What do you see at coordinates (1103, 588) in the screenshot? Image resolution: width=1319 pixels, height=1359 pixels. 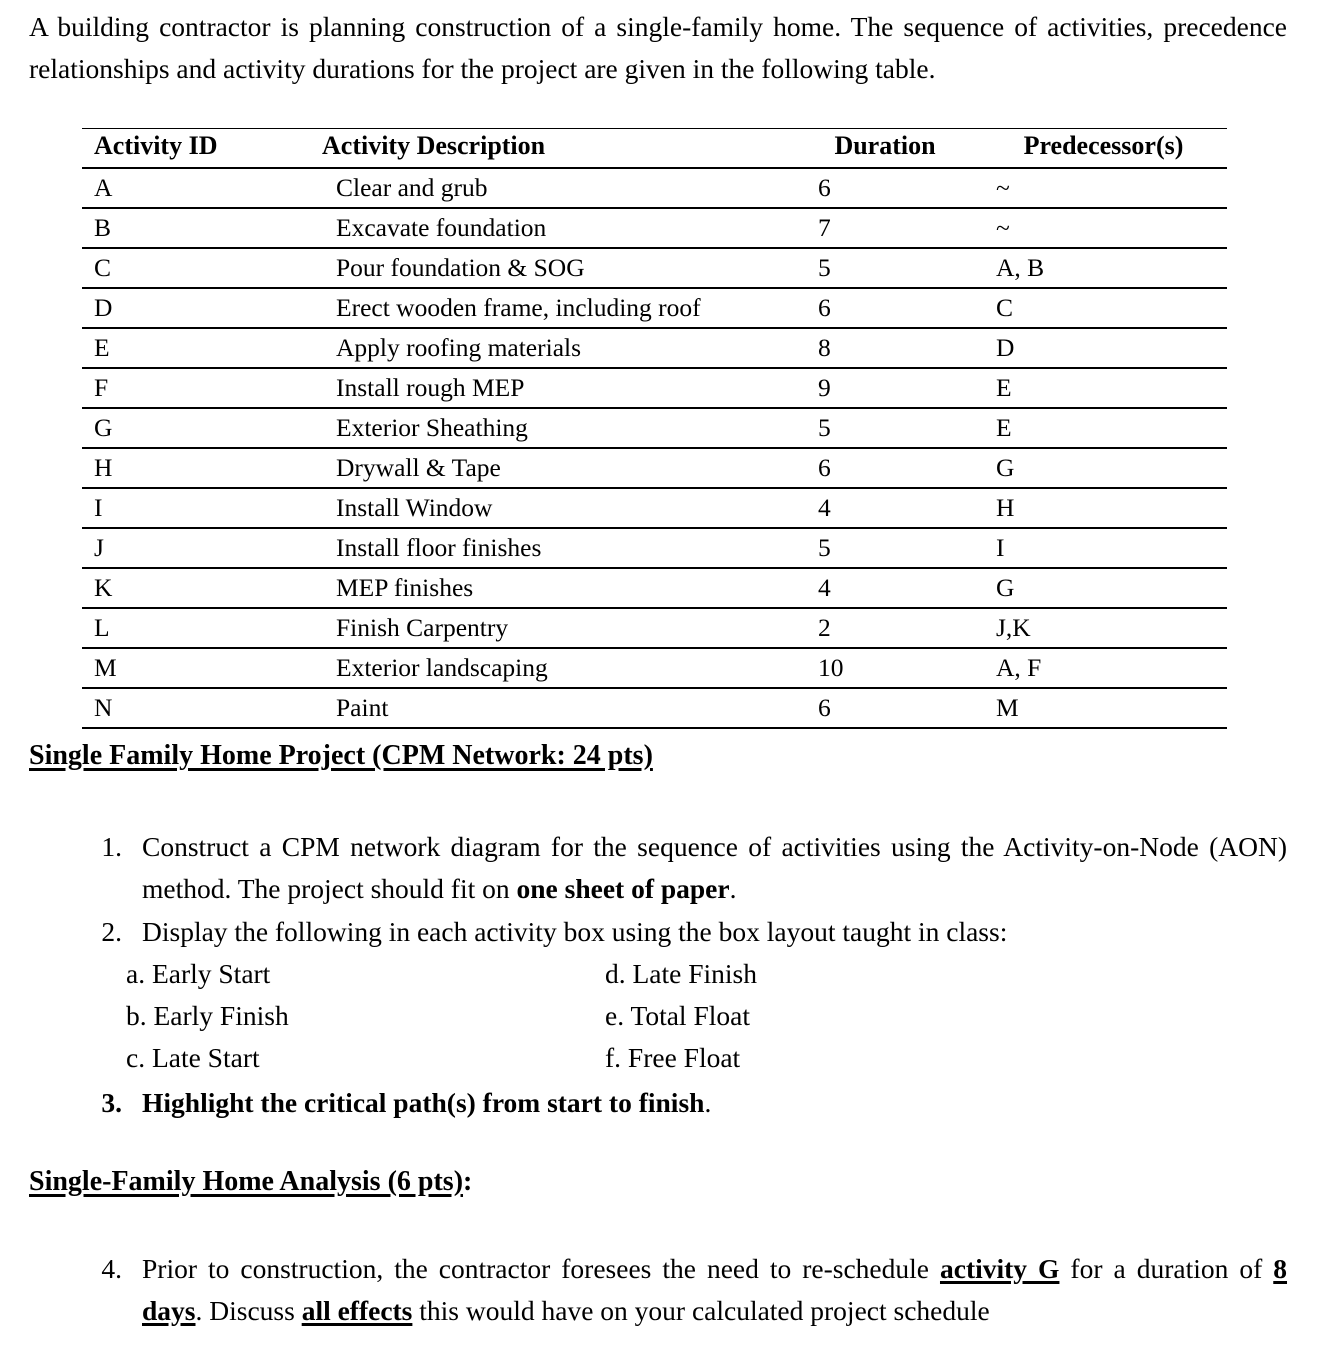 I see `cell-activity-predecessors: G` at bounding box center [1103, 588].